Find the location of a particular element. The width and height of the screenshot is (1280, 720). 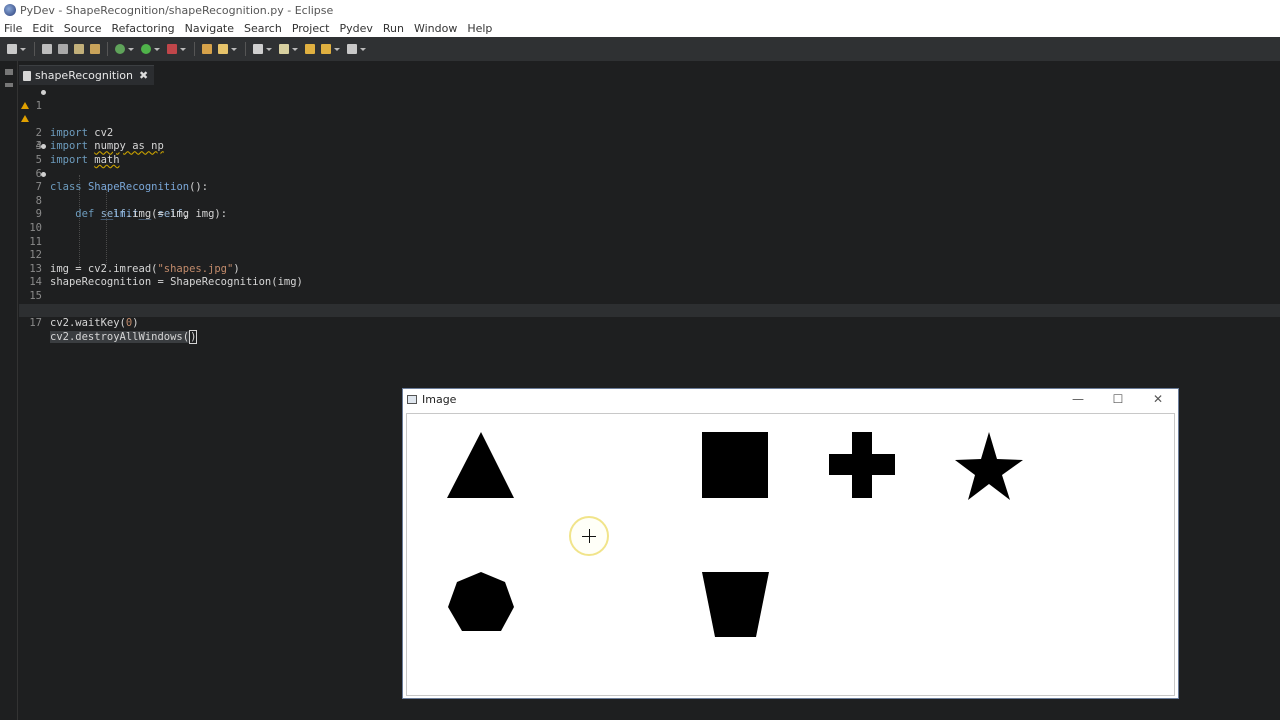

code-line: 7 def __init__(self, img): is located at coordinates (649, 194).